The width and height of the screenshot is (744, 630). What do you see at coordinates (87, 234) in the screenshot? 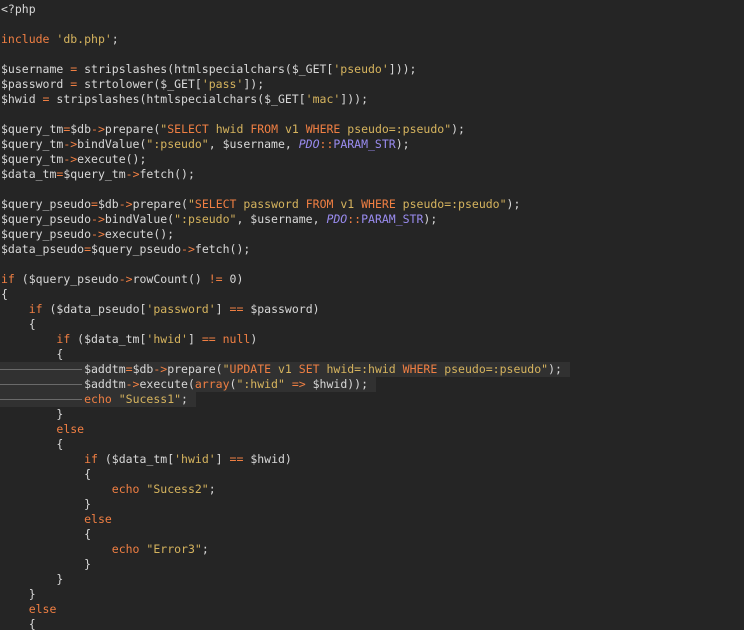
I see `code-line: $query_pseudo->execute();` at bounding box center [87, 234].